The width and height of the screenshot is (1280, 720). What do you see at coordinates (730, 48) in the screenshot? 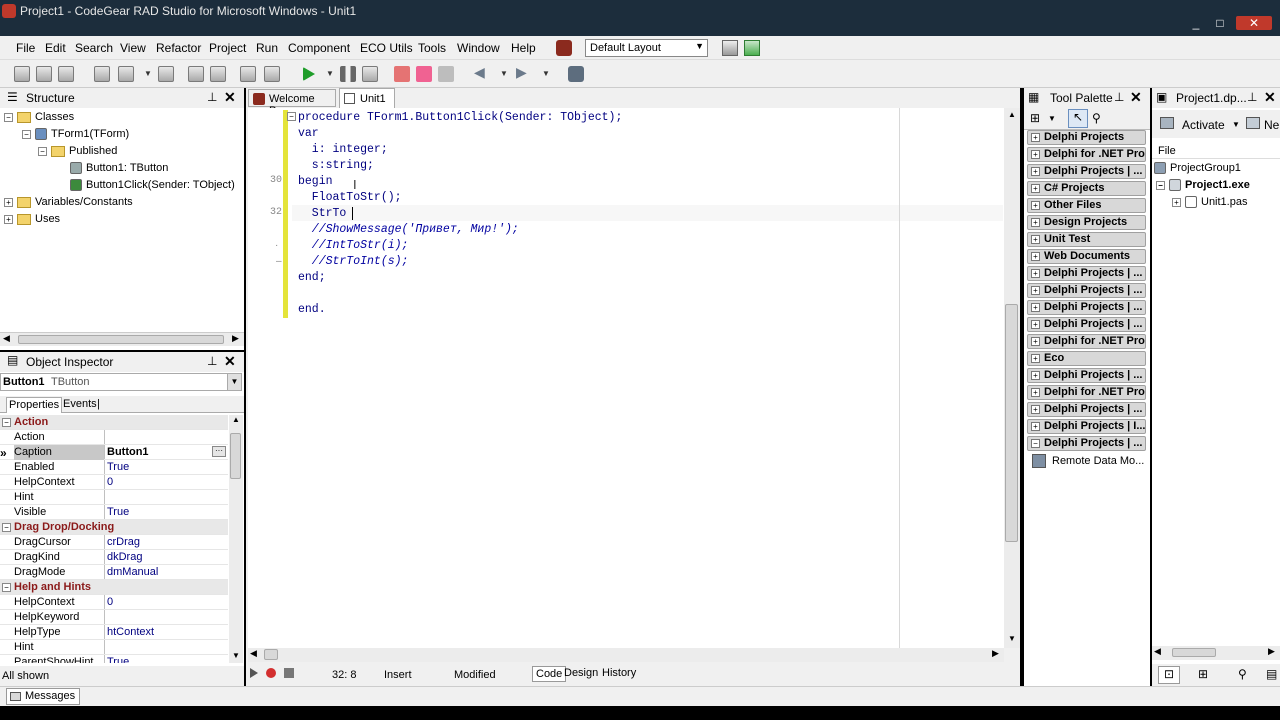
I see `save-desktop-icon` at bounding box center [730, 48].